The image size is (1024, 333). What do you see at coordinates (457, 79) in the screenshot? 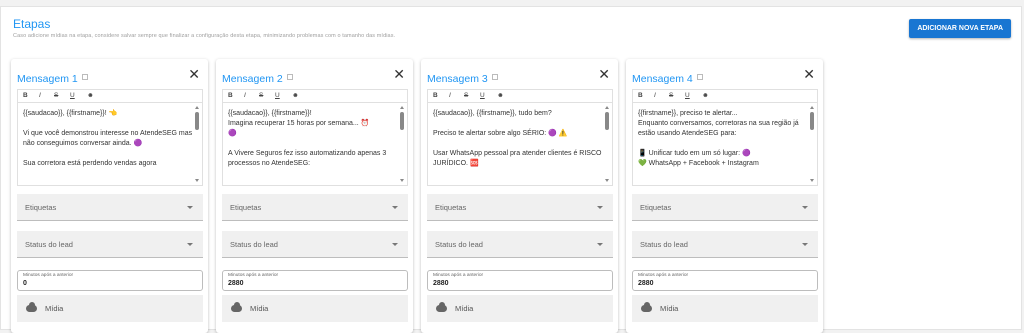
I see `card-title: Mensagem 3` at bounding box center [457, 79].